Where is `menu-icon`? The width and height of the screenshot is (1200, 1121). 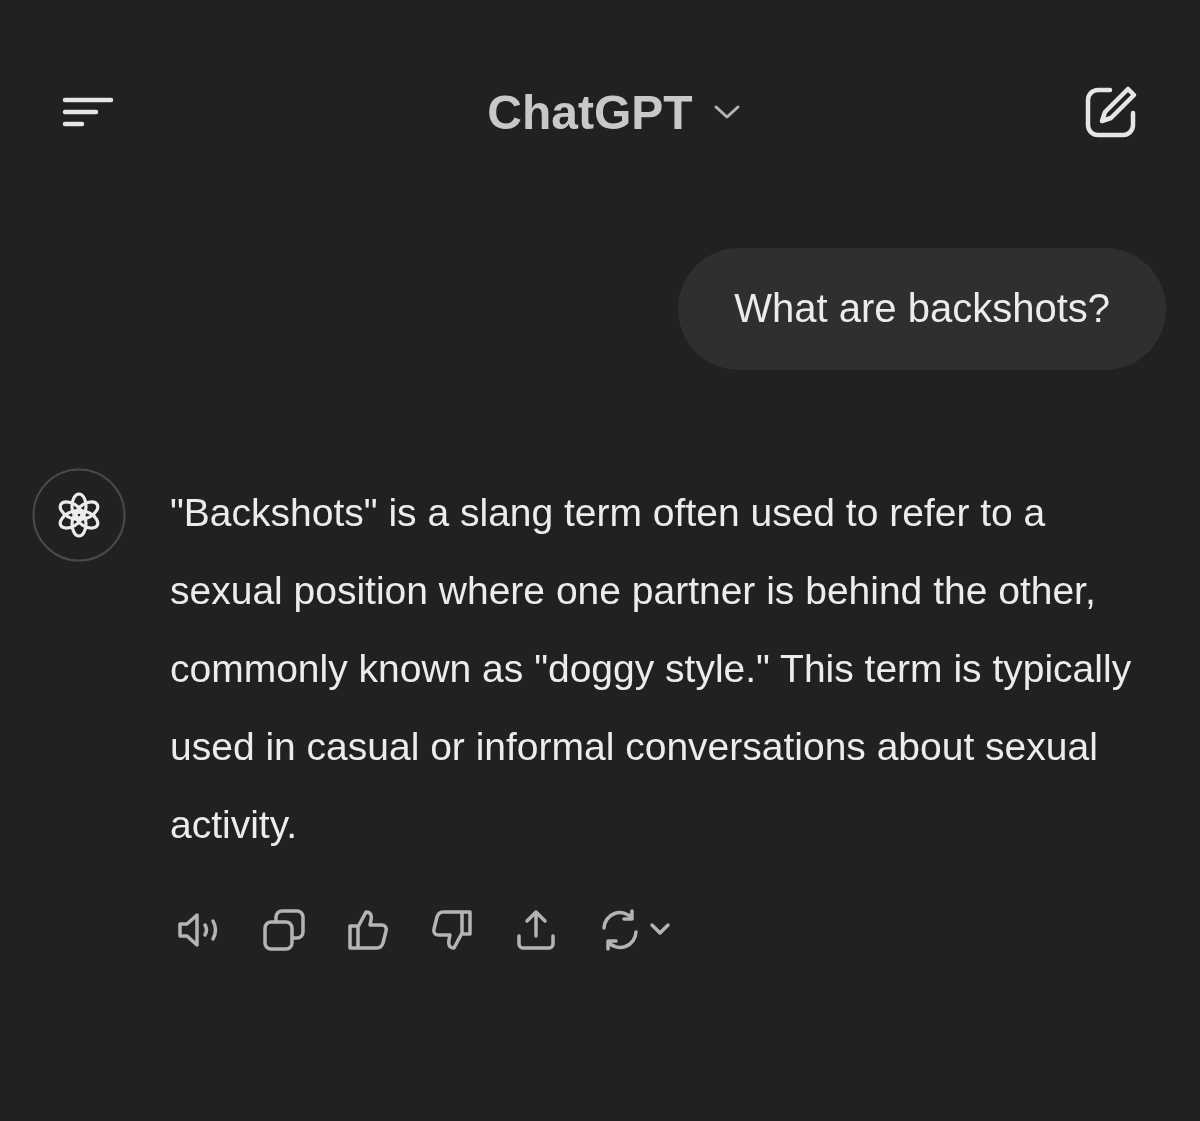
menu-icon is located at coordinates (88, 112).